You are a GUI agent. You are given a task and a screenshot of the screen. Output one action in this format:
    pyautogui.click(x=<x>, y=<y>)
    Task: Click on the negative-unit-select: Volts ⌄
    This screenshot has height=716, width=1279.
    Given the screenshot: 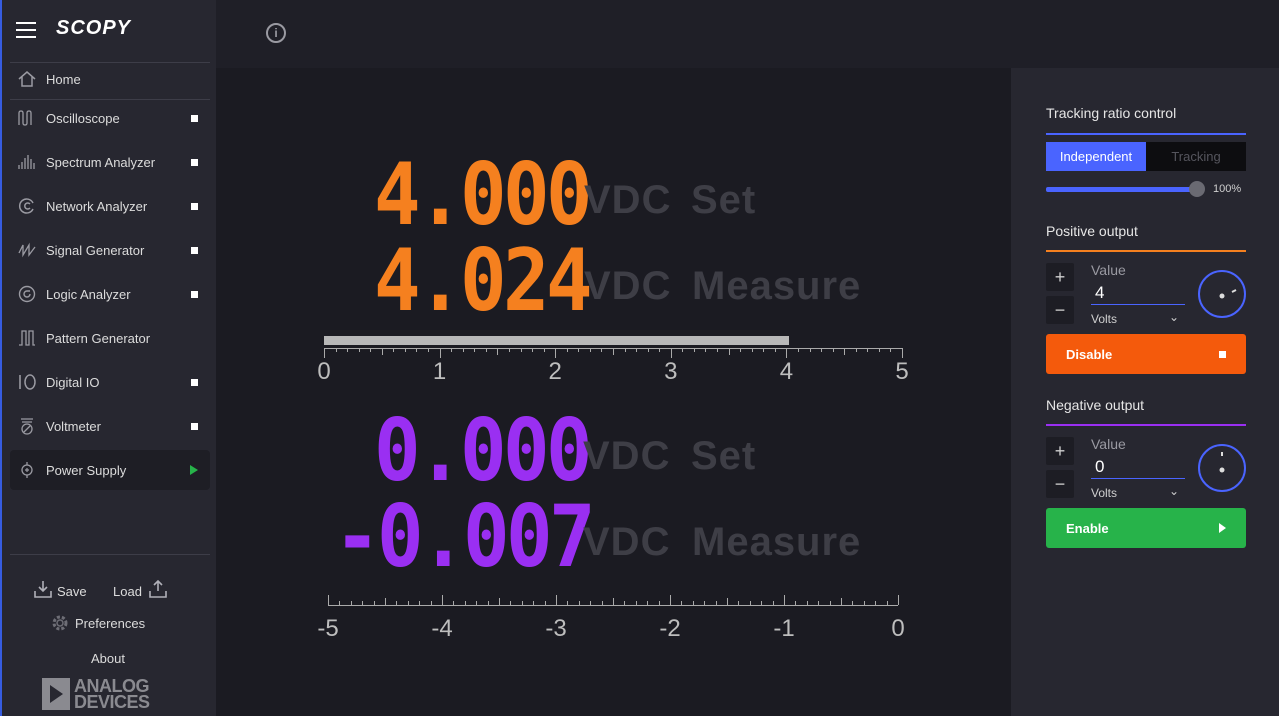 What is the action you would take?
    pyautogui.click(x=1136, y=492)
    